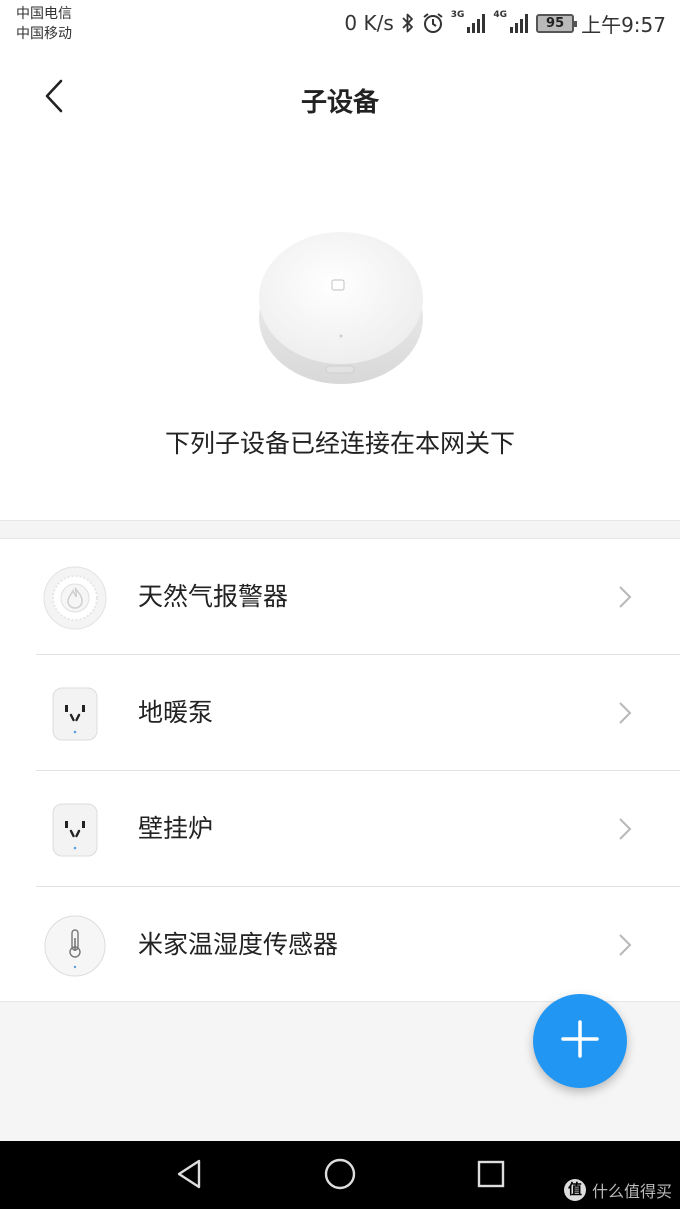 The image size is (680, 1209). I want to click on thermometer-sensor-icon, so click(75, 946).